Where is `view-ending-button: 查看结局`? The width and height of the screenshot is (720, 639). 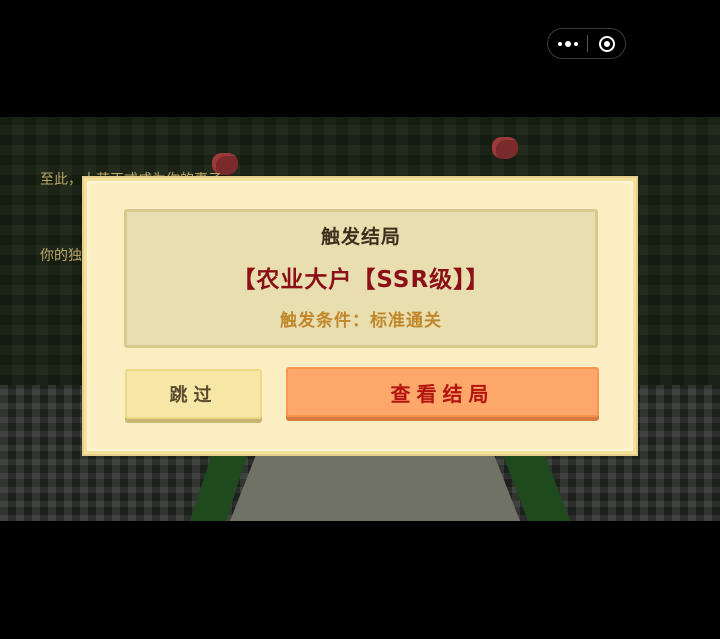 view-ending-button: 查看结局 is located at coordinates (442, 392).